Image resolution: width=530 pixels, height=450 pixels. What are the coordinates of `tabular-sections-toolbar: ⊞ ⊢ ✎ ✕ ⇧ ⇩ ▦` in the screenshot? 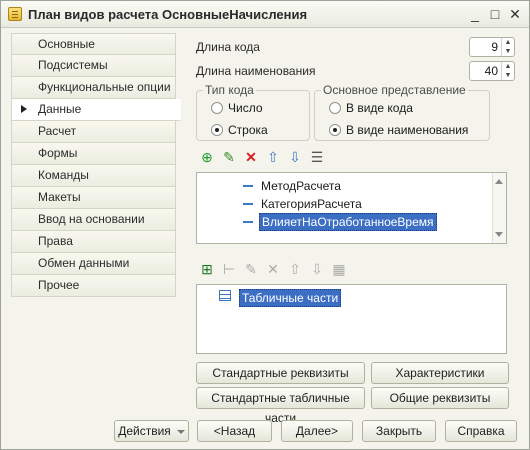 It's located at (298, 270).